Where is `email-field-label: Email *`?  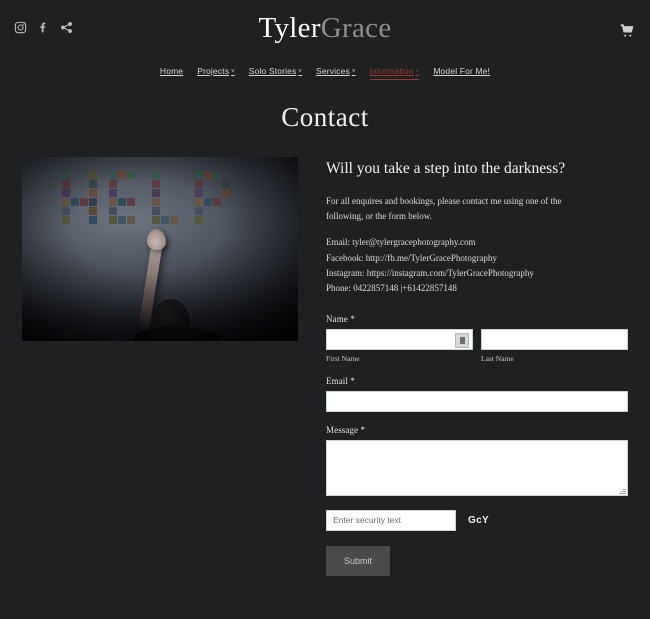 email-field-label: Email * is located at coordinates (340, 380).